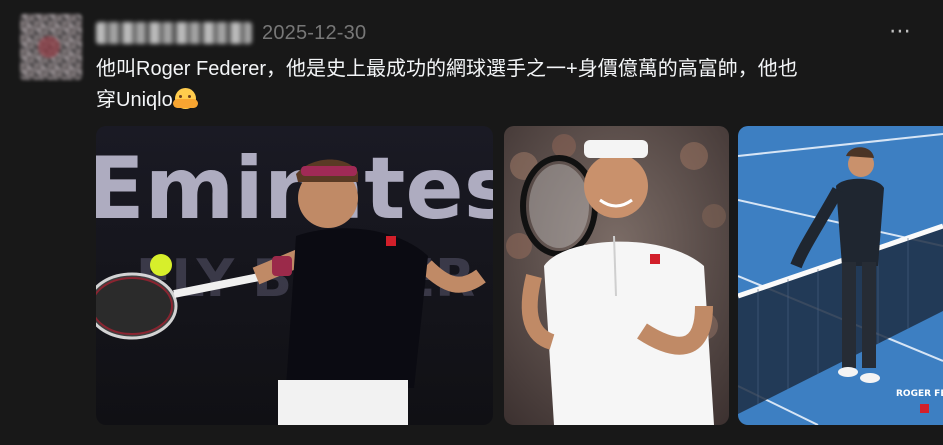 This screenshot has height=445, width=943. I want to click on author-name-blurred, so click(174, 33).